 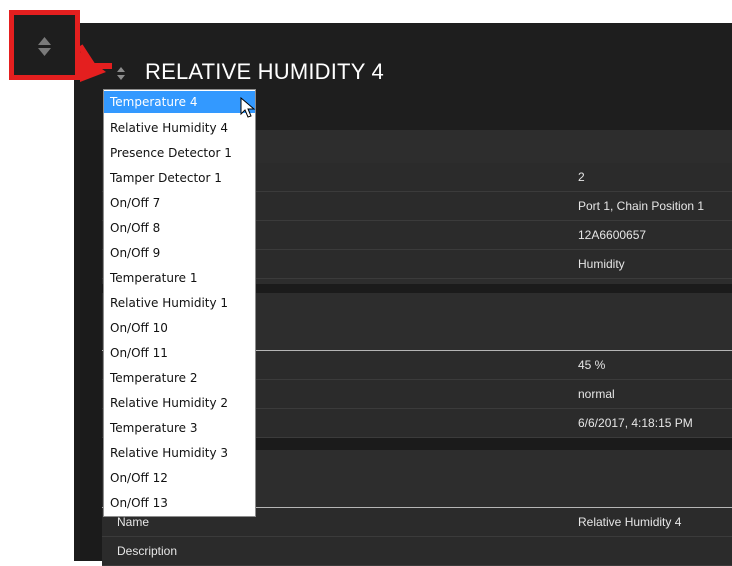 What do you see at coordinates (629, 522) in the screenshot?
I see `name-value: Relative Humidity 4` at bounding box center [629, 522].